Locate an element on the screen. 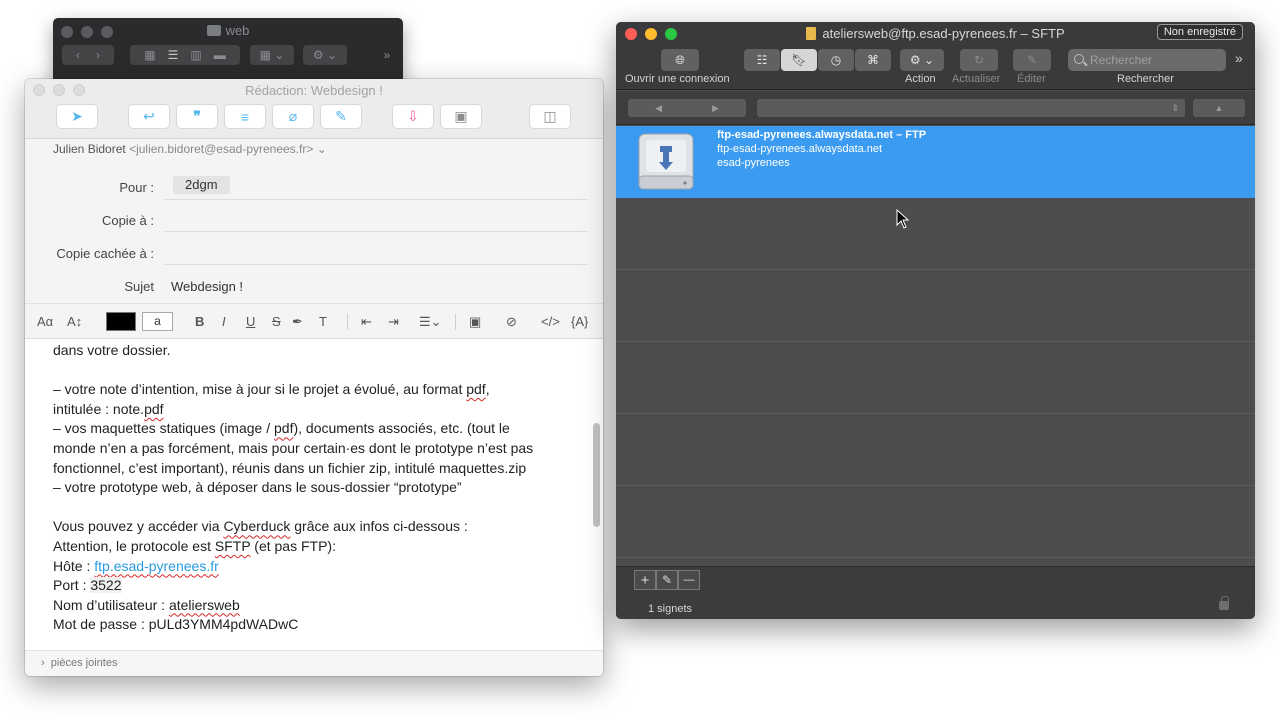  link-icon: ⊘ is located at coordinates (511, 322).